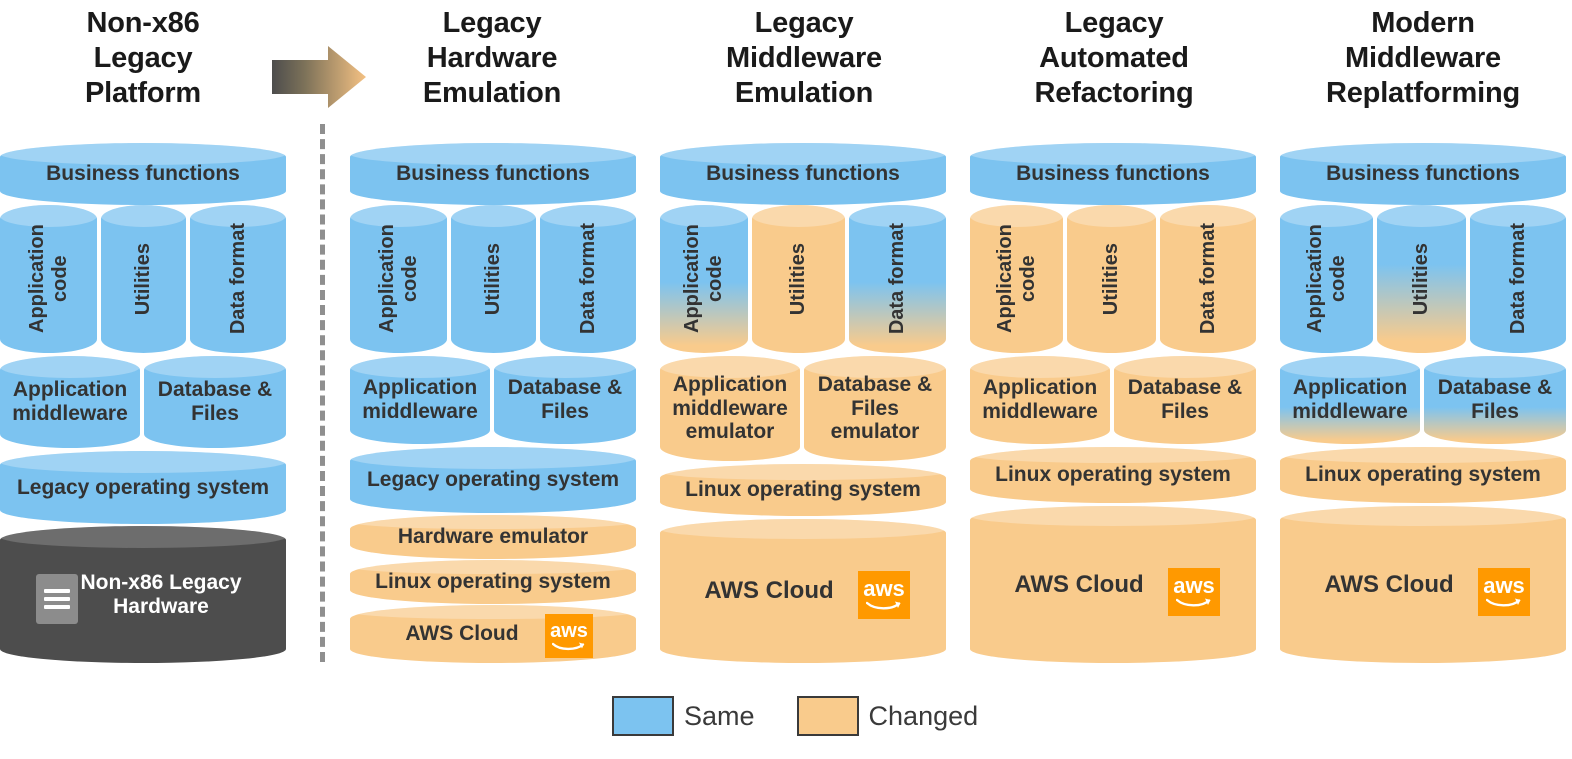 The image size is (1572, 759). What do you see at coordinates (1504, 585) in the screenshot?
I see `aws-wordmark: aws` at bounding box center [1504, 585].